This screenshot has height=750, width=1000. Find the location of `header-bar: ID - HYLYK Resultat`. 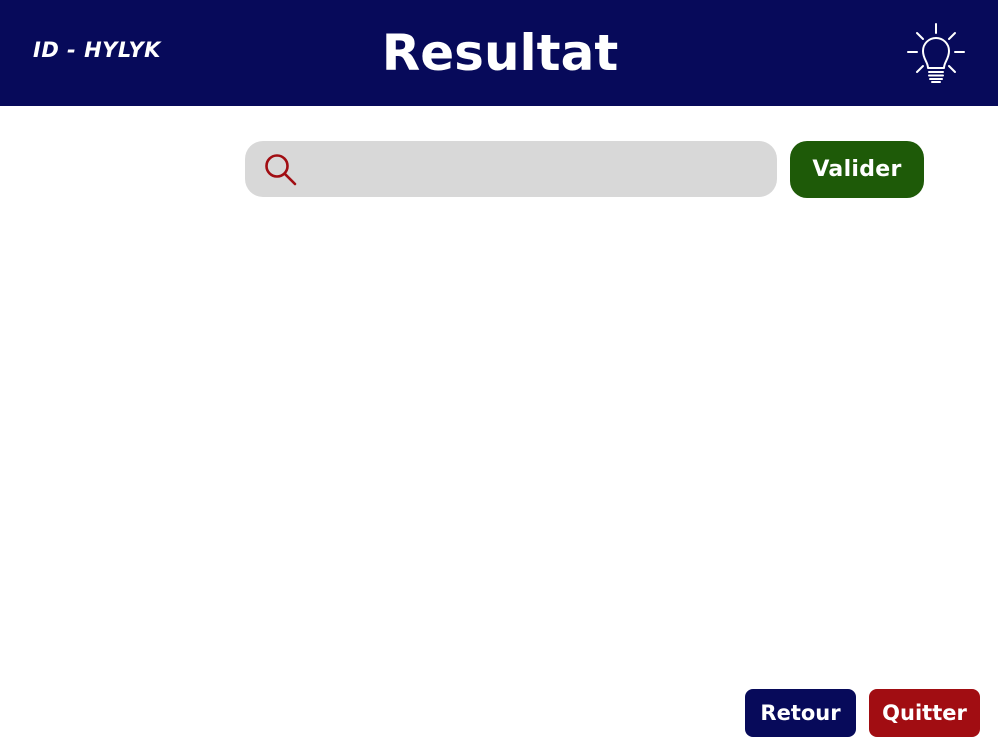

header-bar: ID - HYLYK Resultat is located at coordinates (499, 53).